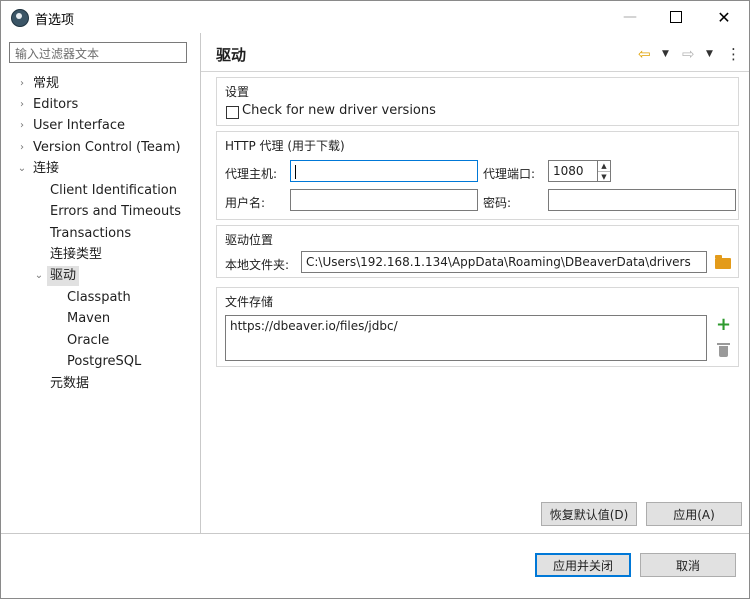  What do you see at coordinates (231, 55) in the screenshot?
I see `page-title: 驱动` at bounding box center [231, 55].